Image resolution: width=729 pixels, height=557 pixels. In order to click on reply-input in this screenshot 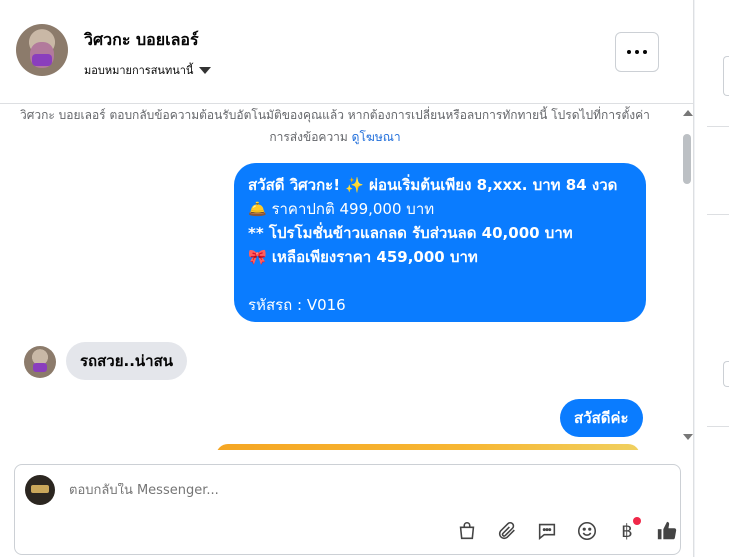, I will do `click(349, 490)`.